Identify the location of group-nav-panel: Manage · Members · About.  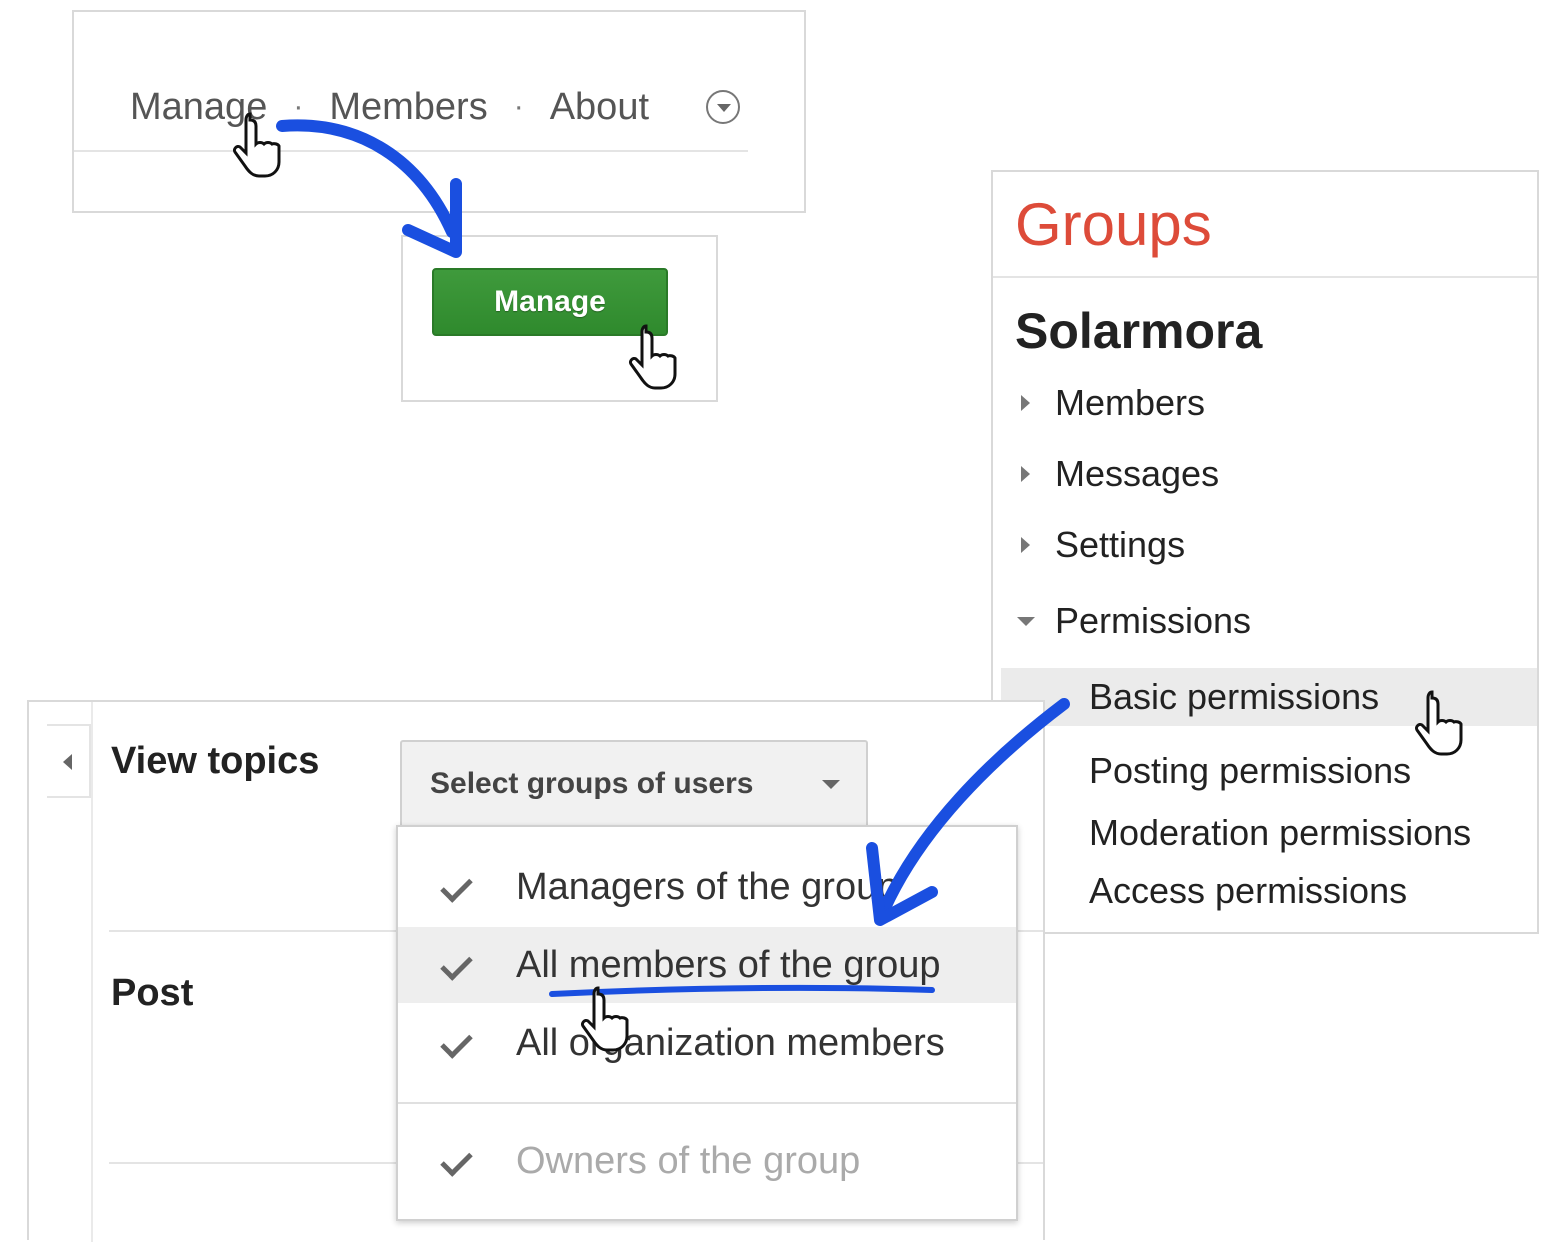
(439, 111).